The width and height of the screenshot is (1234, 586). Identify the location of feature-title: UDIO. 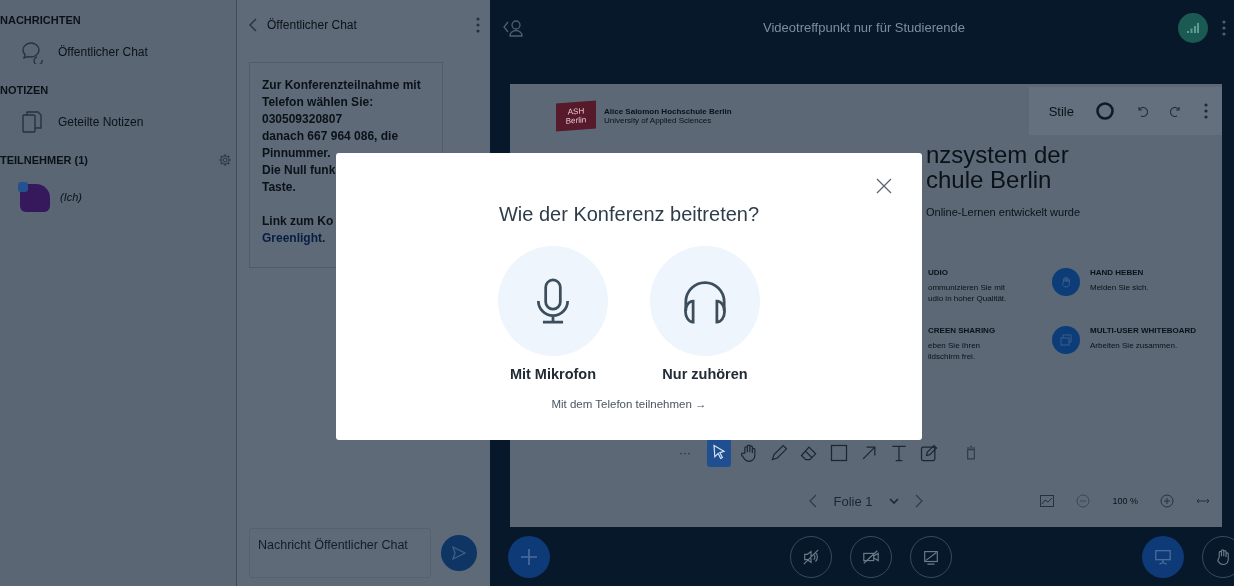
(938, 273).